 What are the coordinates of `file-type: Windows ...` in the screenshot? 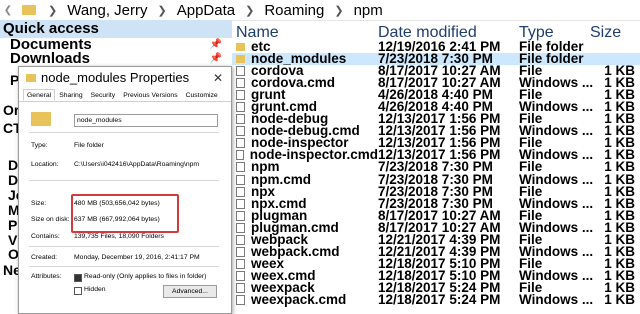 It's located at (556, 299).